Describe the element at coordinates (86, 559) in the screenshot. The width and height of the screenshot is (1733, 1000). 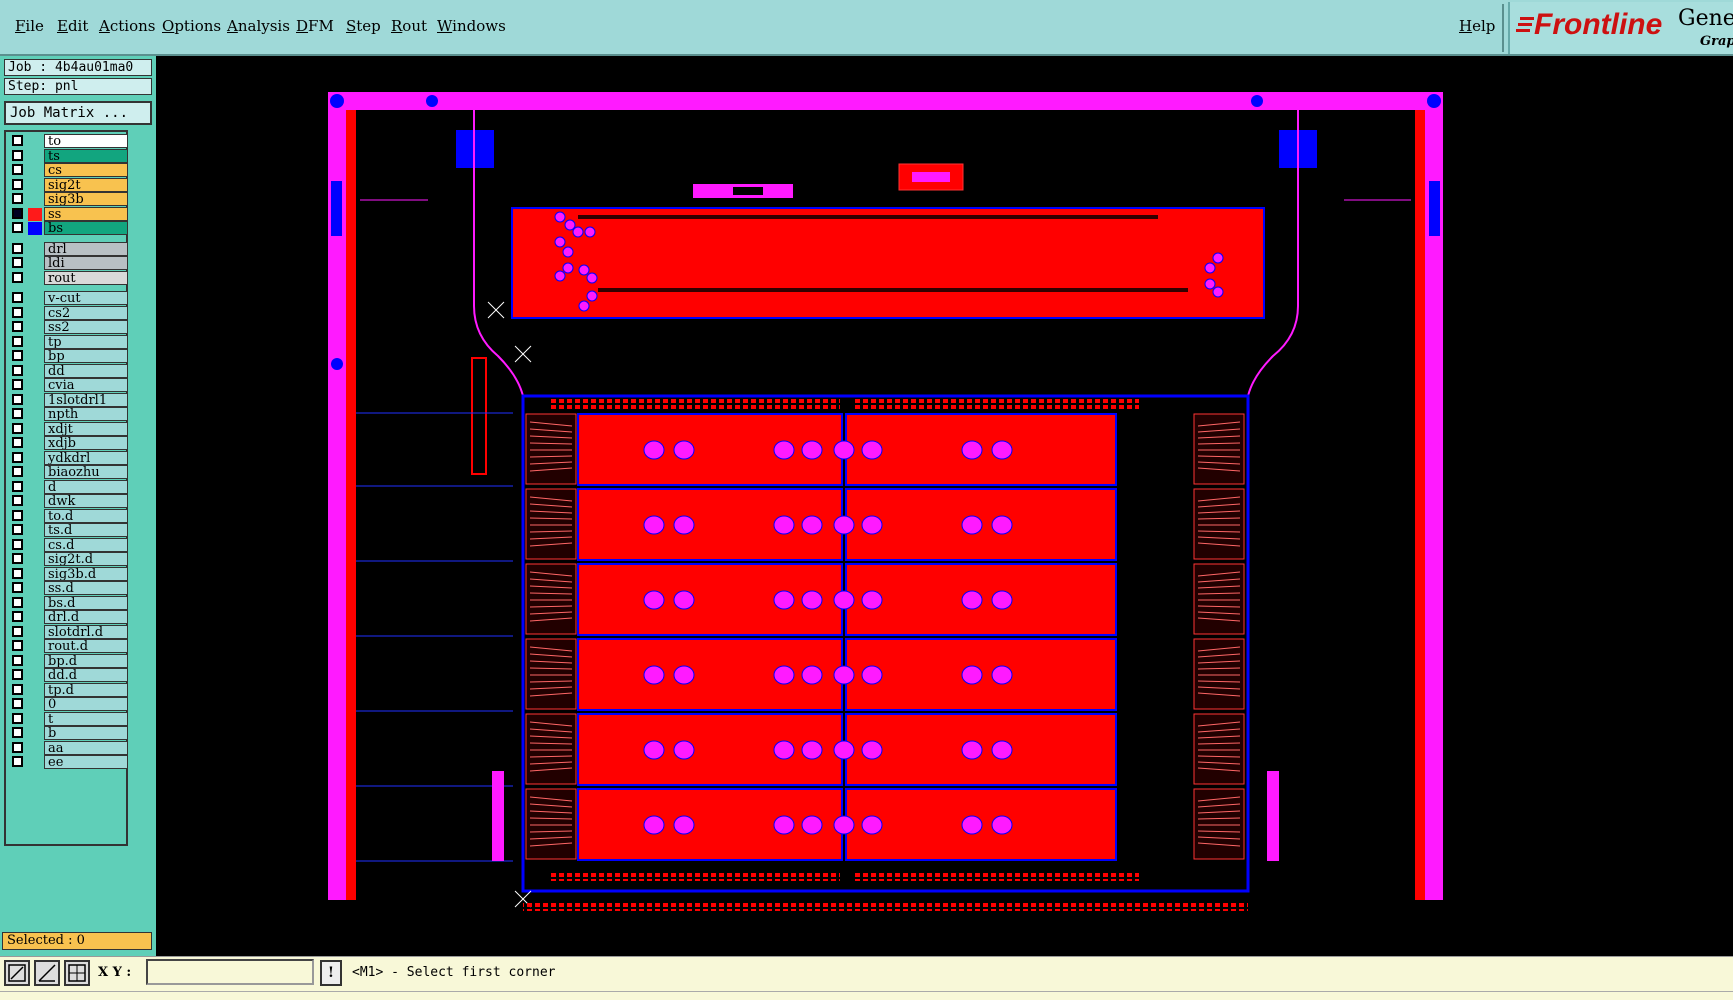
I see `layer-name: sig2t.d` at that location.